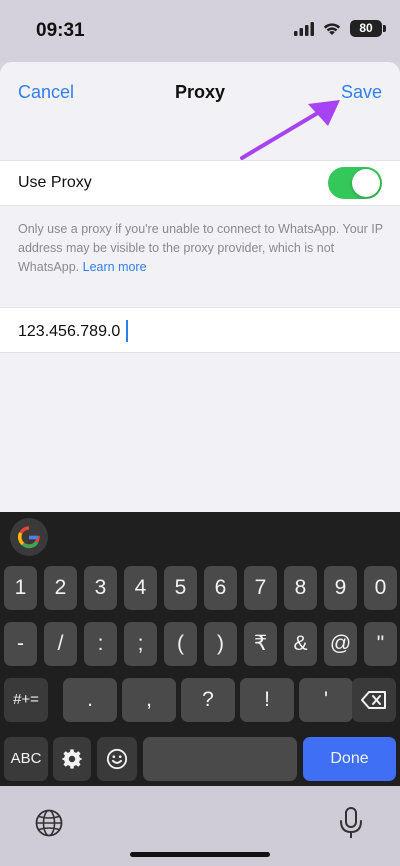 The height and width of the screenshot is (866, 400). I want to click on microphone-icon, so click(351, 823).